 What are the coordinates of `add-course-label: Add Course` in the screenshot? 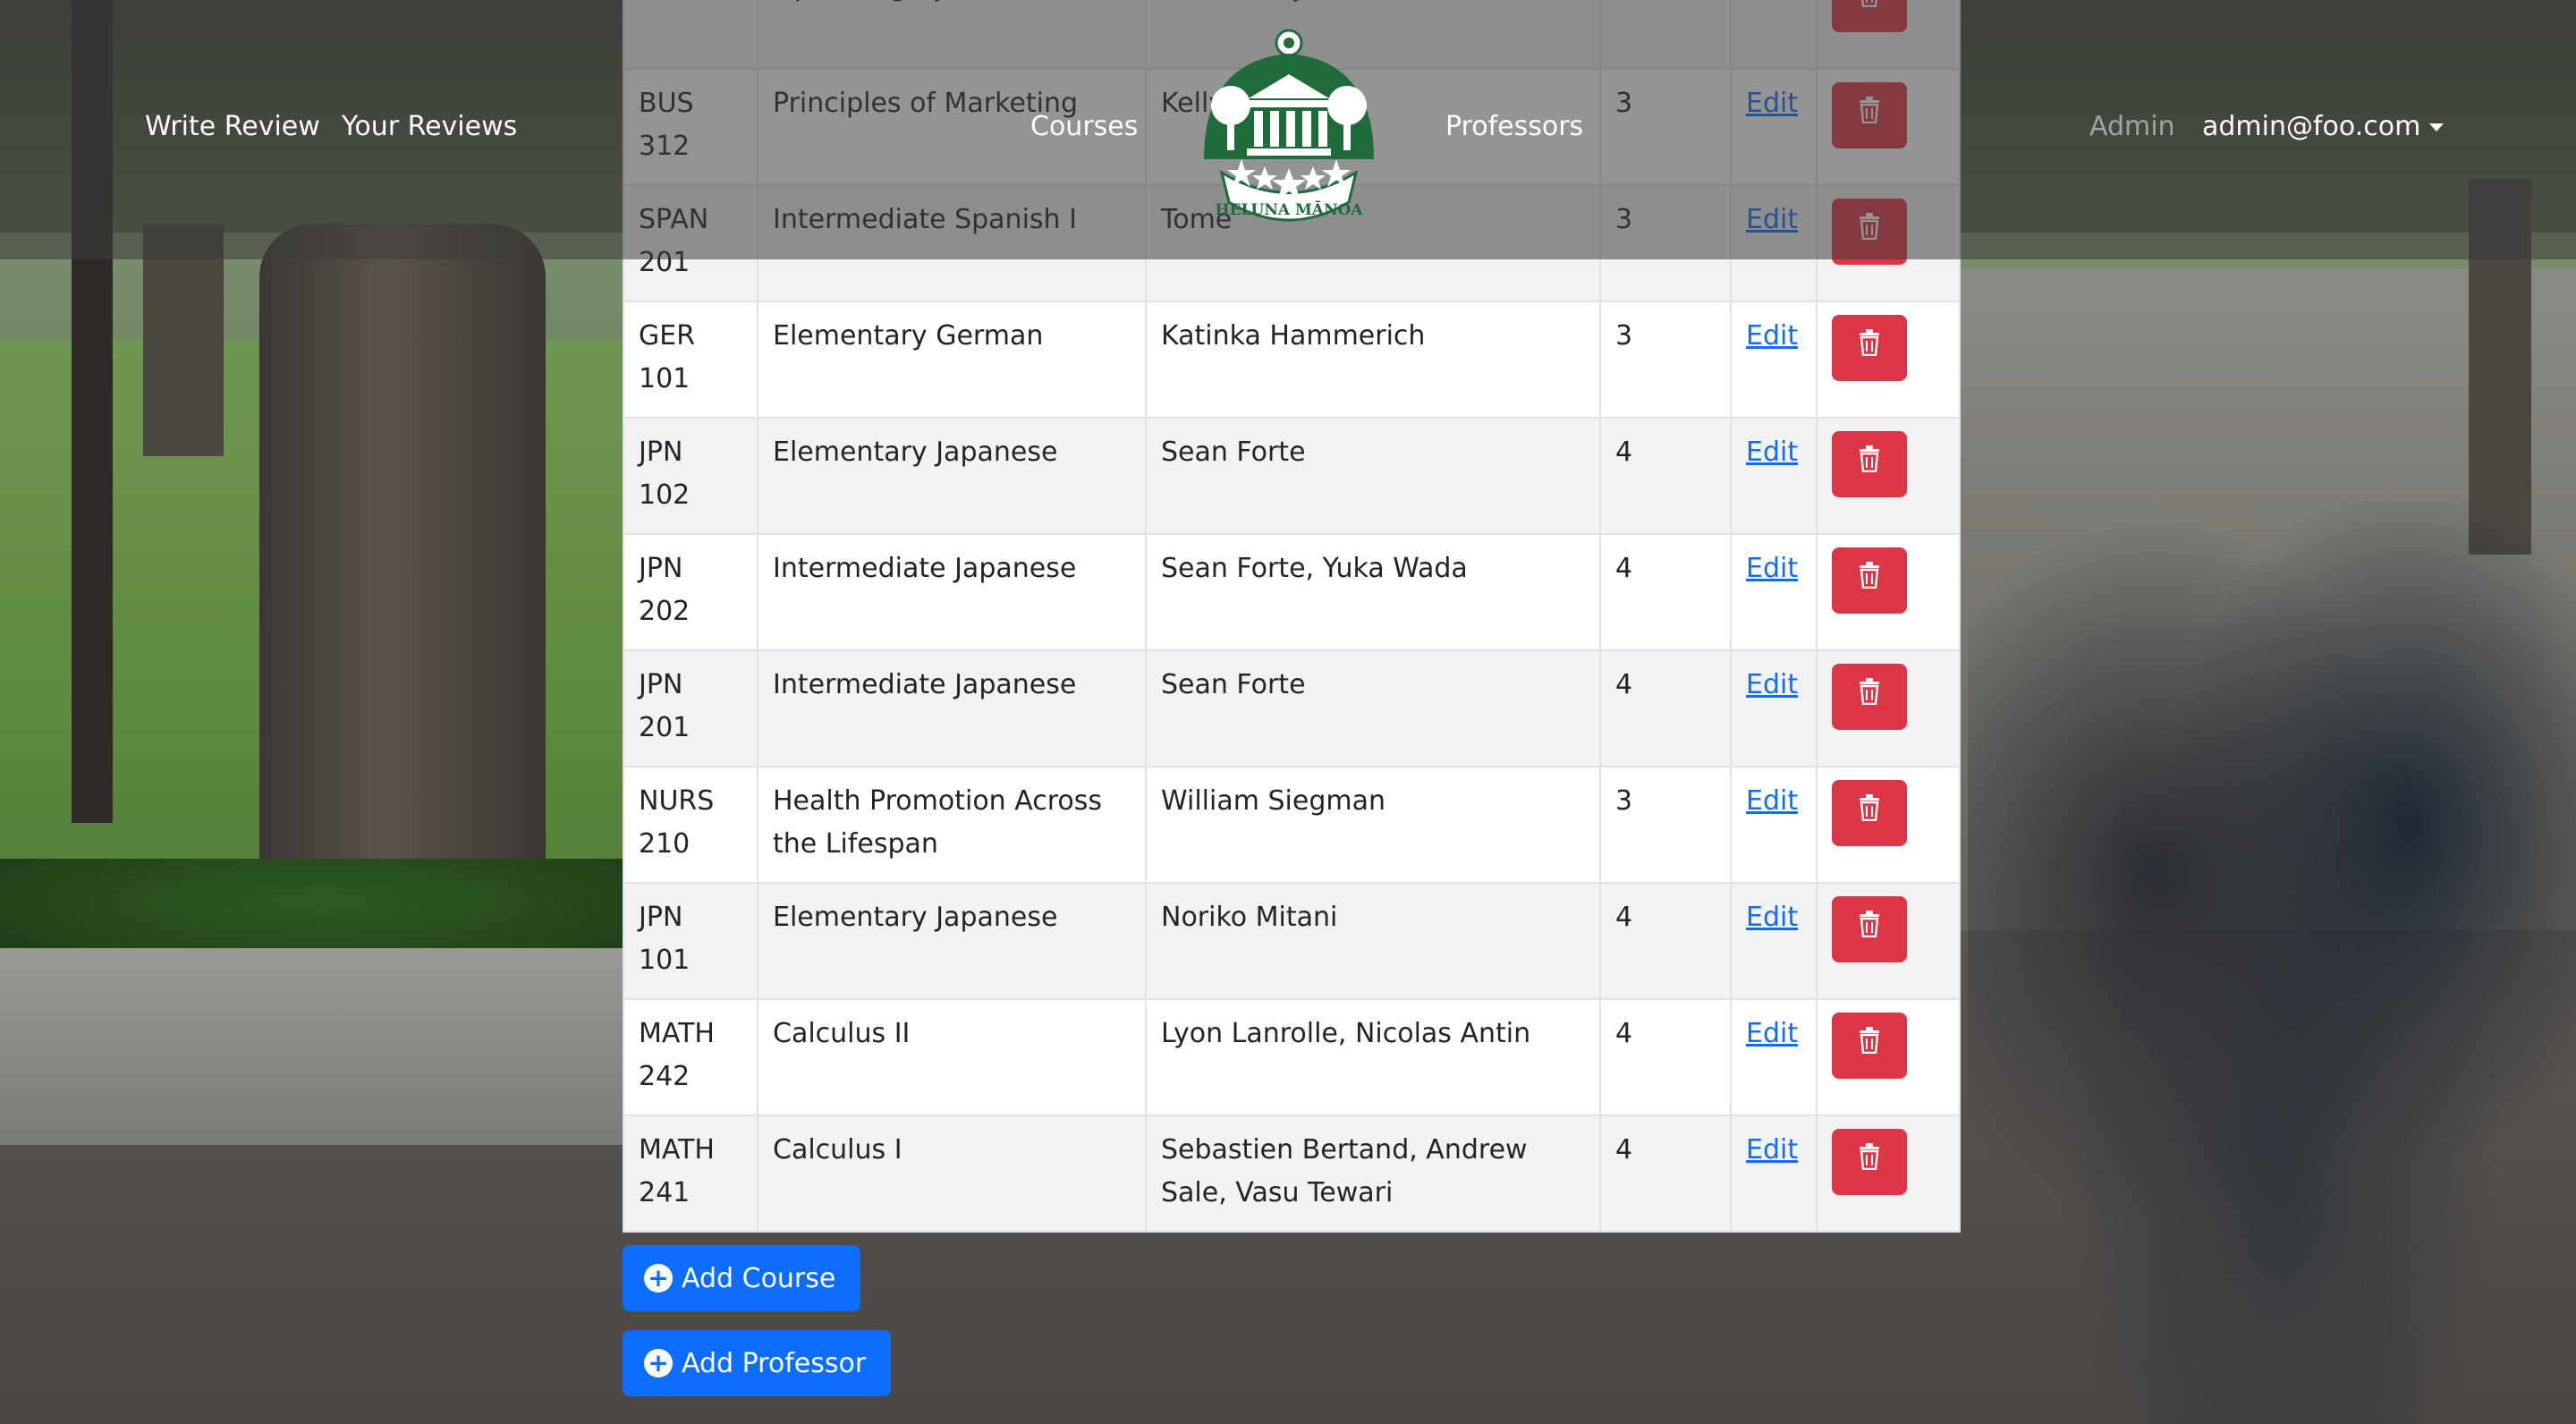 It's located at (759, 1278).